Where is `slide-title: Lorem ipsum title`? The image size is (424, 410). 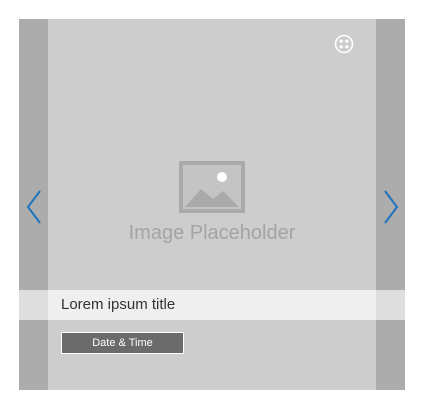 slide-title: Lorem ipsum title is located at coordinates (118, 304).